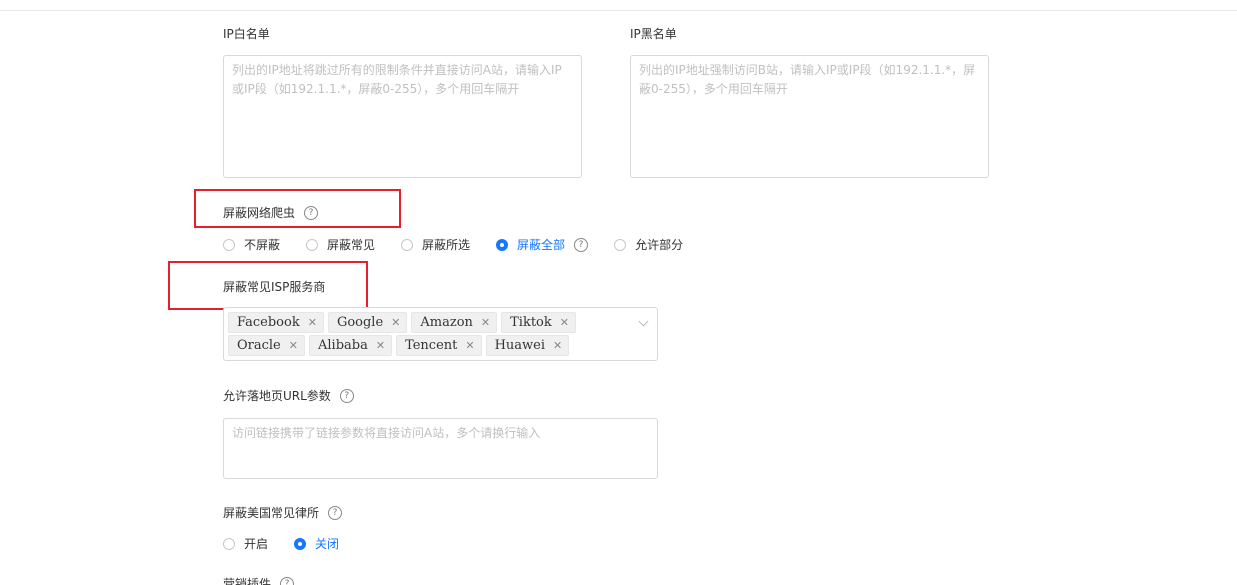 The width and height of the screenshot is (1237, 585). What do you see at coordinates (809, 116) in the screenshot?
I see `ip-blacklist-input` at bounding box center [809, 116].